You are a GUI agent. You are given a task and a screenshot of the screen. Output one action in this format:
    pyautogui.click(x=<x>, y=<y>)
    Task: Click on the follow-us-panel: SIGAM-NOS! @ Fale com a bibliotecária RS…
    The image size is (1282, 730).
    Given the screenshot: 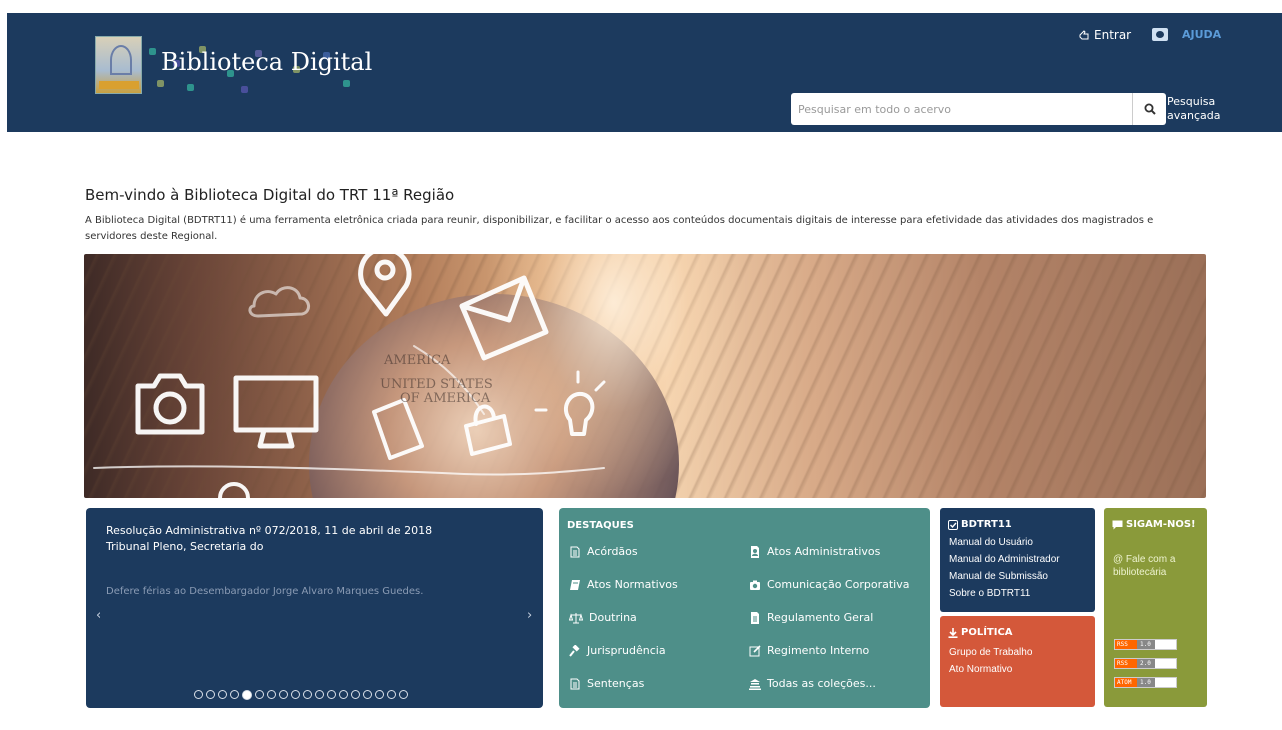 What is the action you would take?
    pyautogui.click(x=1155, y=607)
    